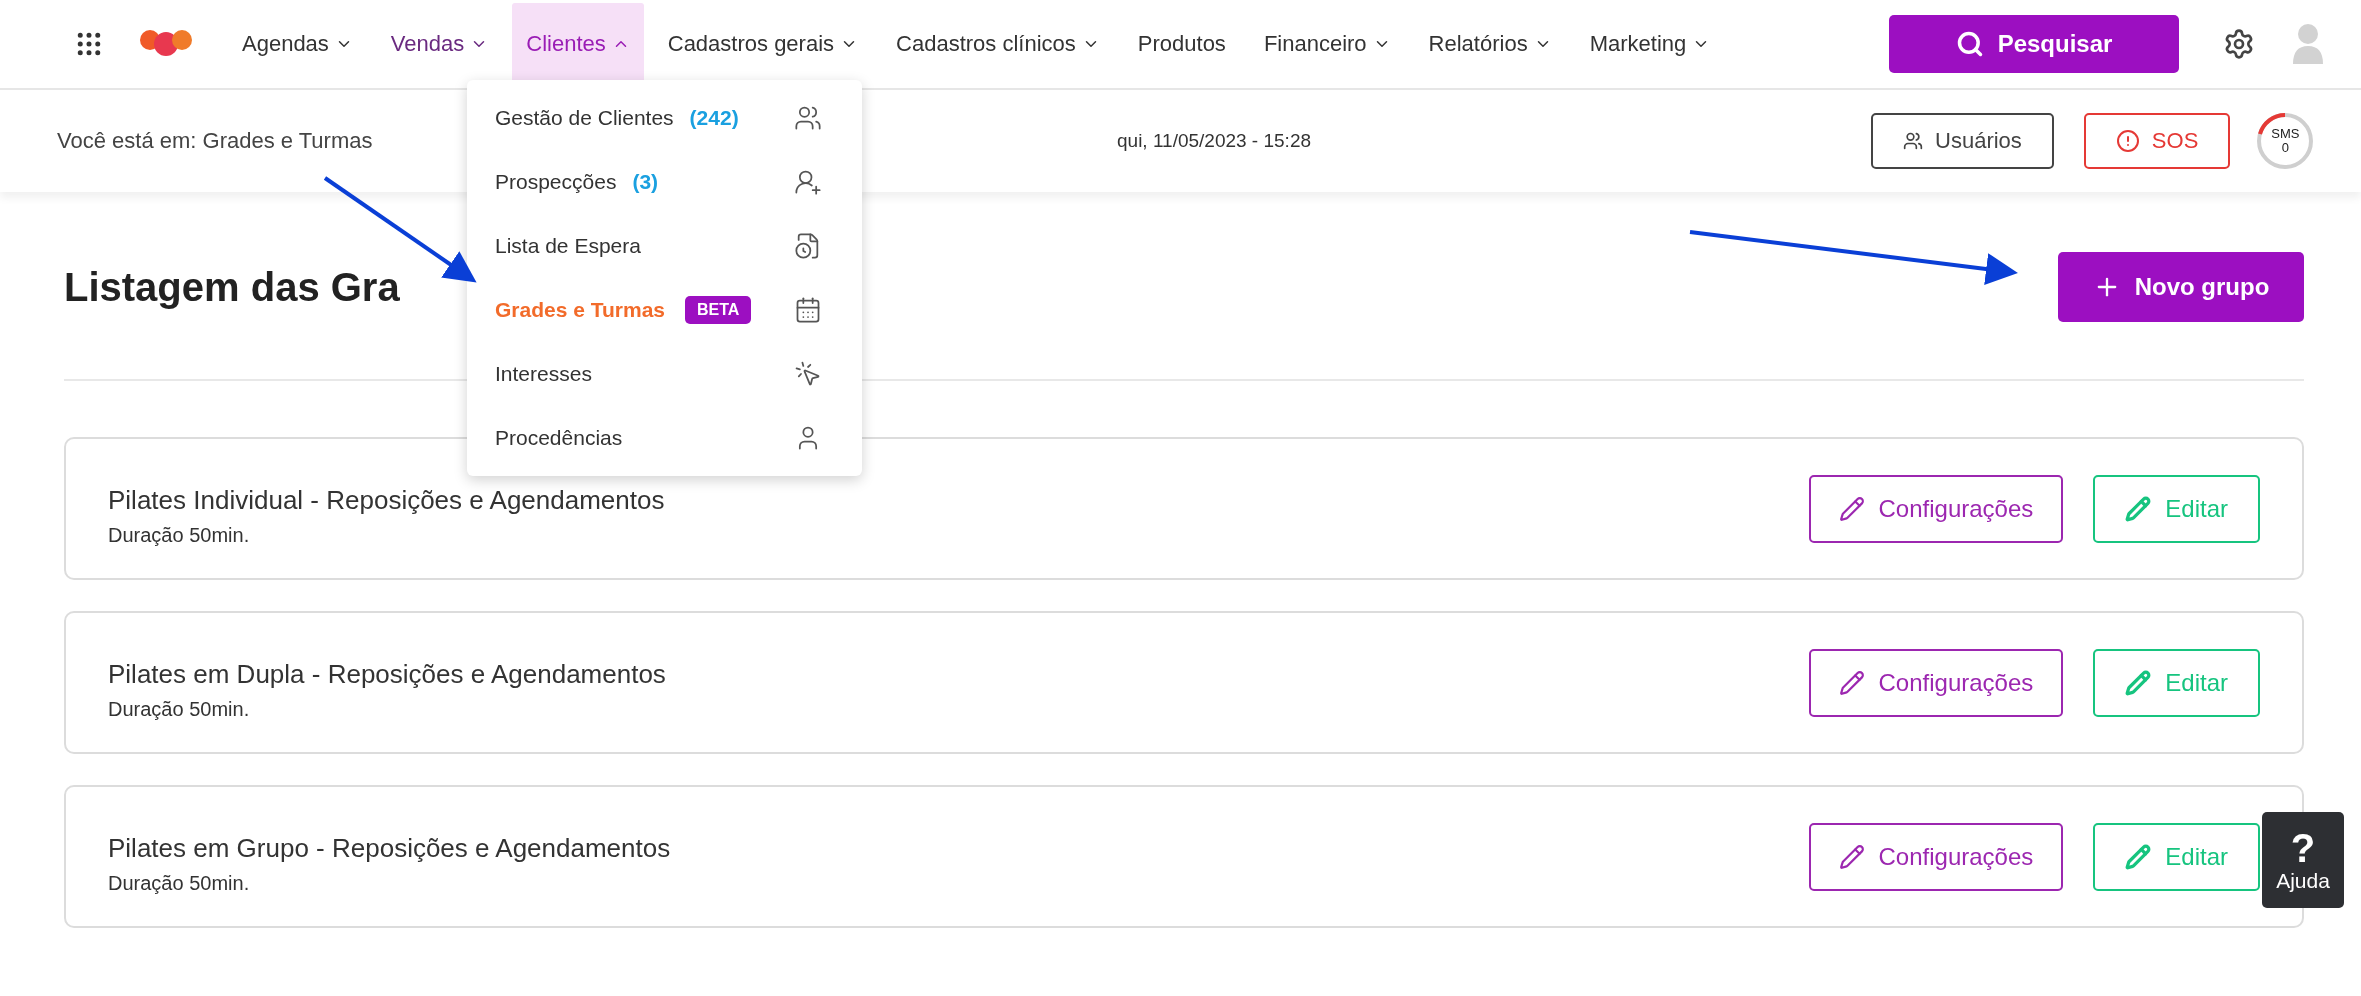  I want to click on menu-item: Lista de Espera, so click(664, 246).